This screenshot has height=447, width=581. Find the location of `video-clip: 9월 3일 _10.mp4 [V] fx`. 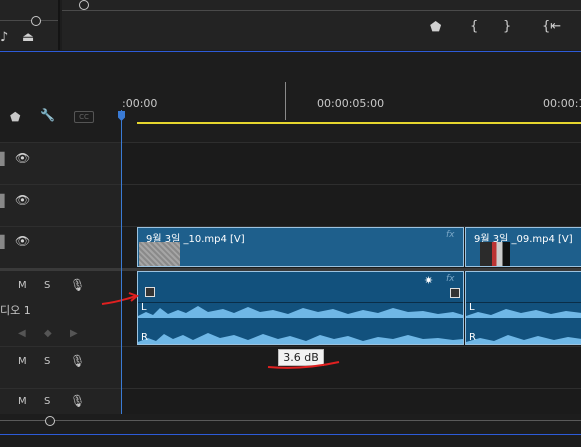

video-clip: 9월 3일 _10.mp4 [V] fx is located at coordinates (300, 247).